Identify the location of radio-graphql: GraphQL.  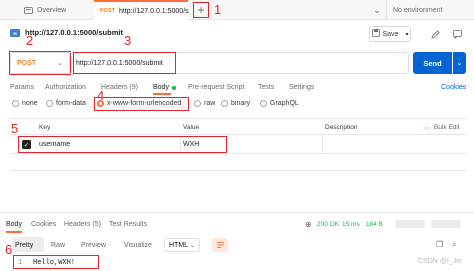
(279, 103).